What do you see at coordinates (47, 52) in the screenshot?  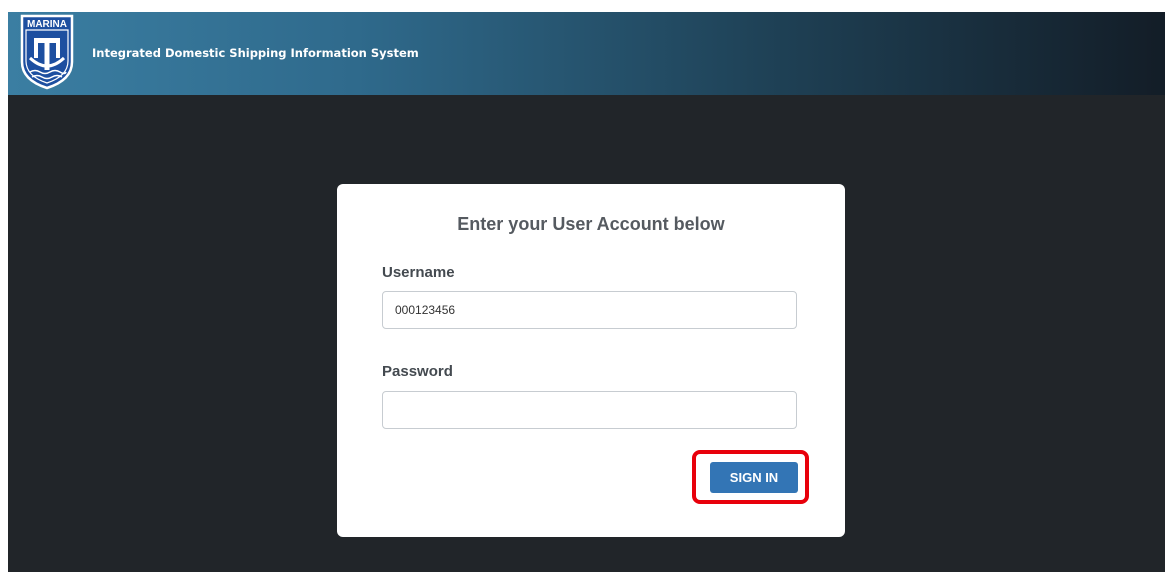 I see `marina-logo: MARINA` at bounding box center [47, 52].